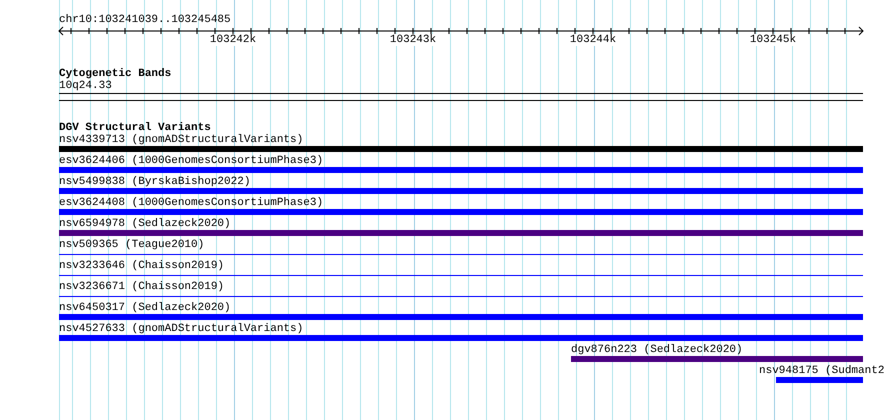 The image size is (890, 420). Describe the element at coordinates (773, 40) in the screenshot. I see `ruler-tick-label: 103245k` at that location.